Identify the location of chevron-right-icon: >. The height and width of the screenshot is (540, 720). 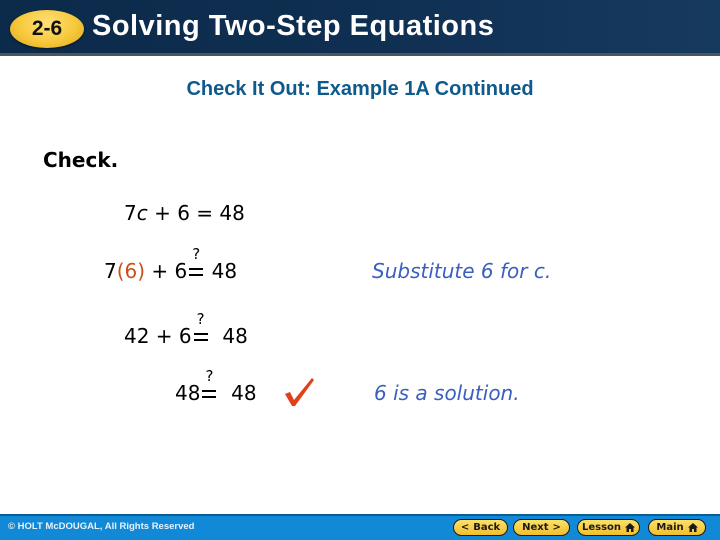
(556, 527).